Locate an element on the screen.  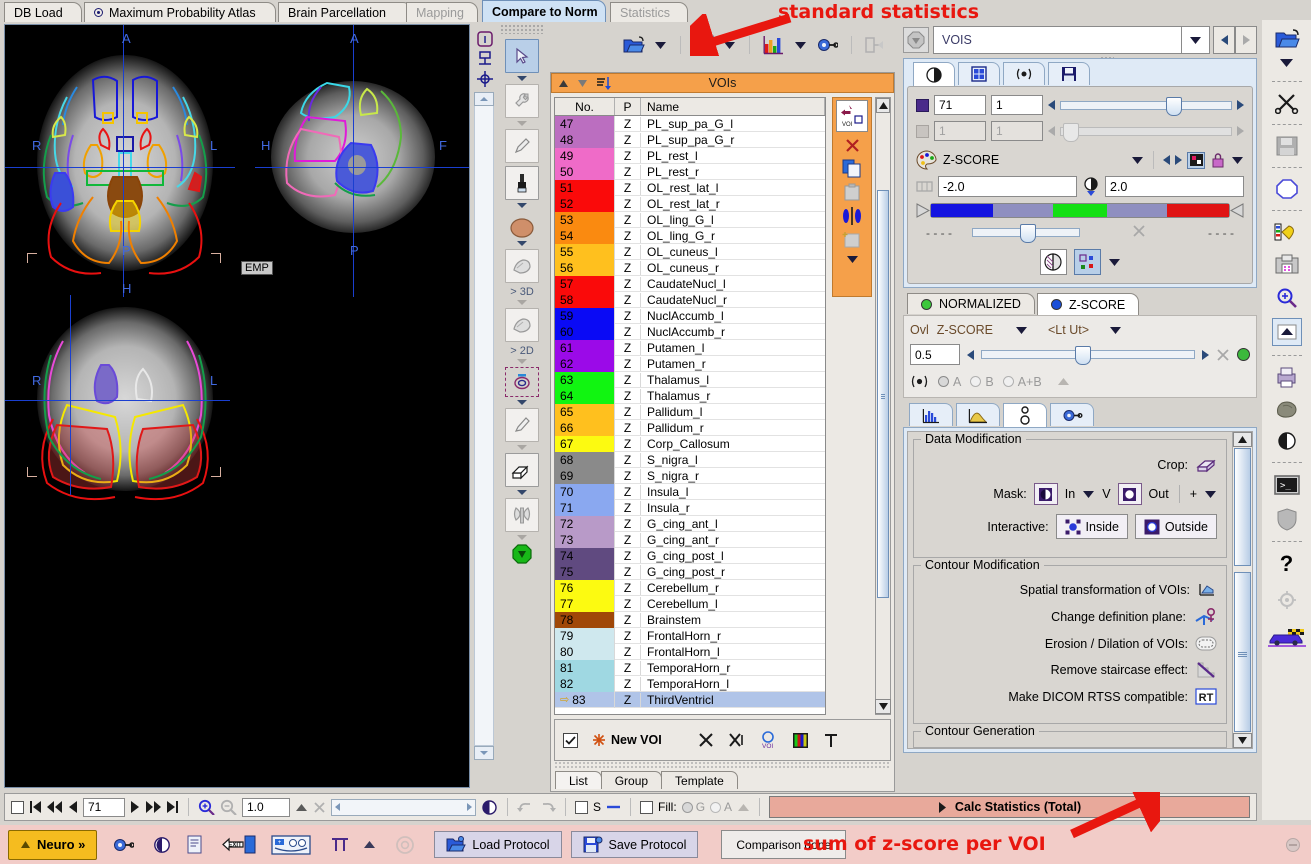
patient-icon: + is located at coordinates (291, 845).